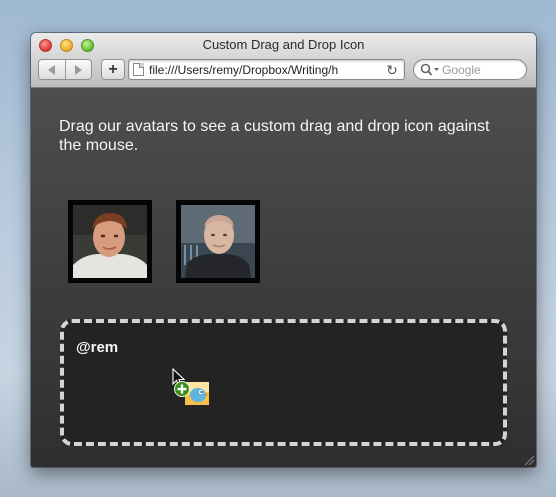 The width and height of the screenshot is (556, 497). I want to click on forward-arrow-icon, so click(78, 69).